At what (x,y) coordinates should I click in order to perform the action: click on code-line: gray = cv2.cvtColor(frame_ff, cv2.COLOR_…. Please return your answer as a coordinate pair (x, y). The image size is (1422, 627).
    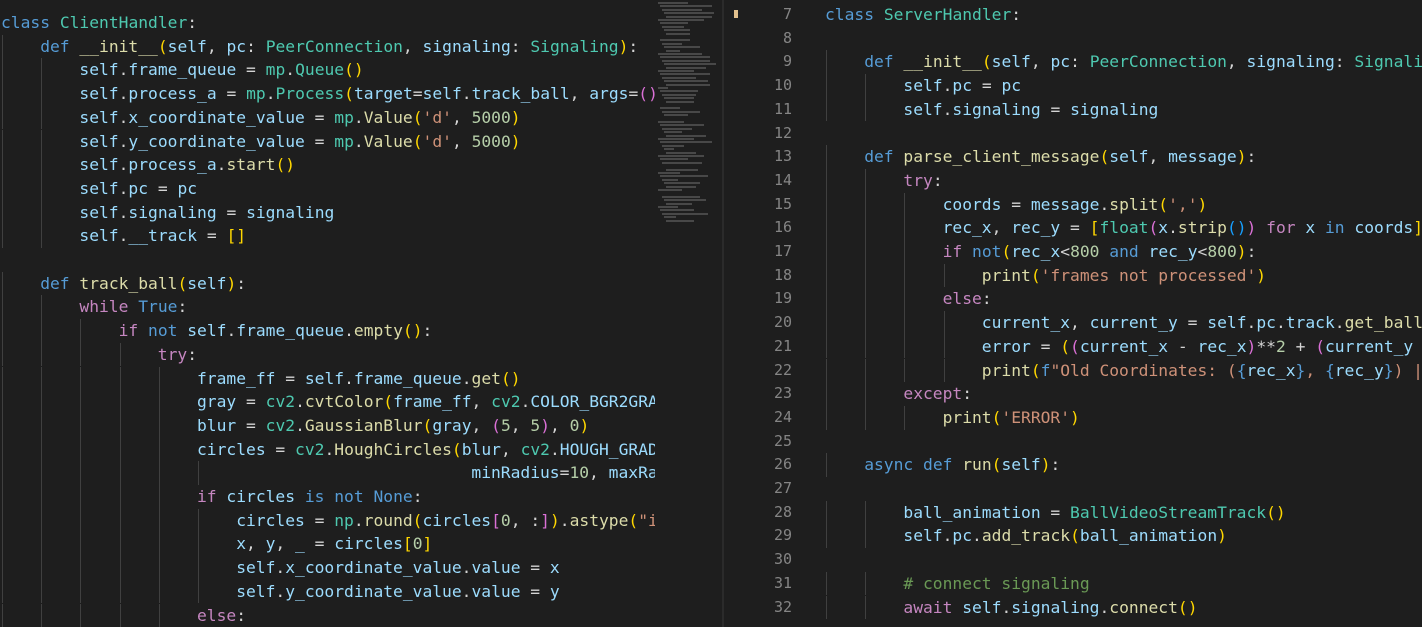
    Looking at the image, I should click on (426, 402).